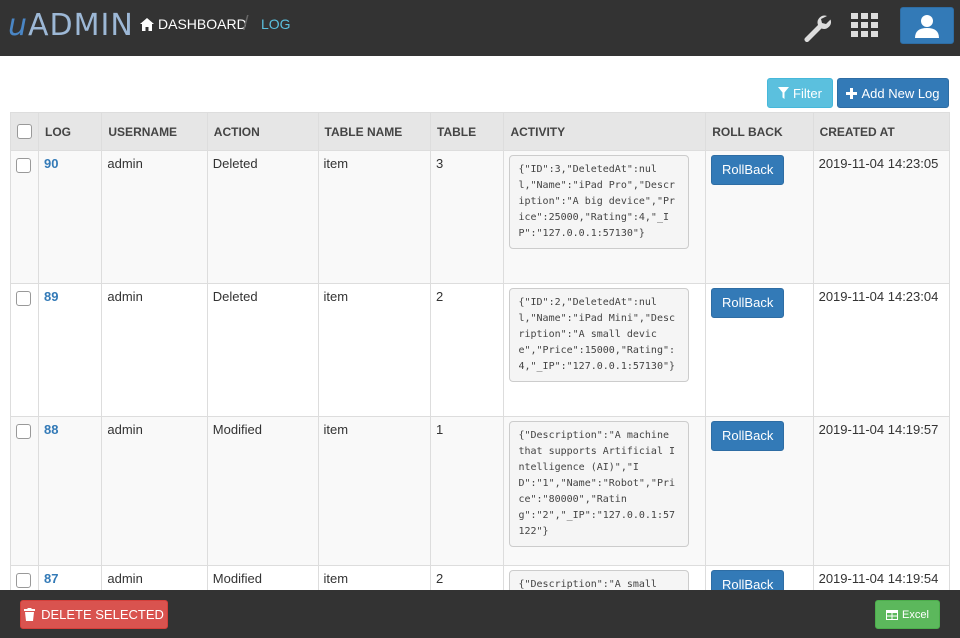  Describe the element at coordinates (467, 350) in the screenshot. I see `table-cell: 2` at that location.